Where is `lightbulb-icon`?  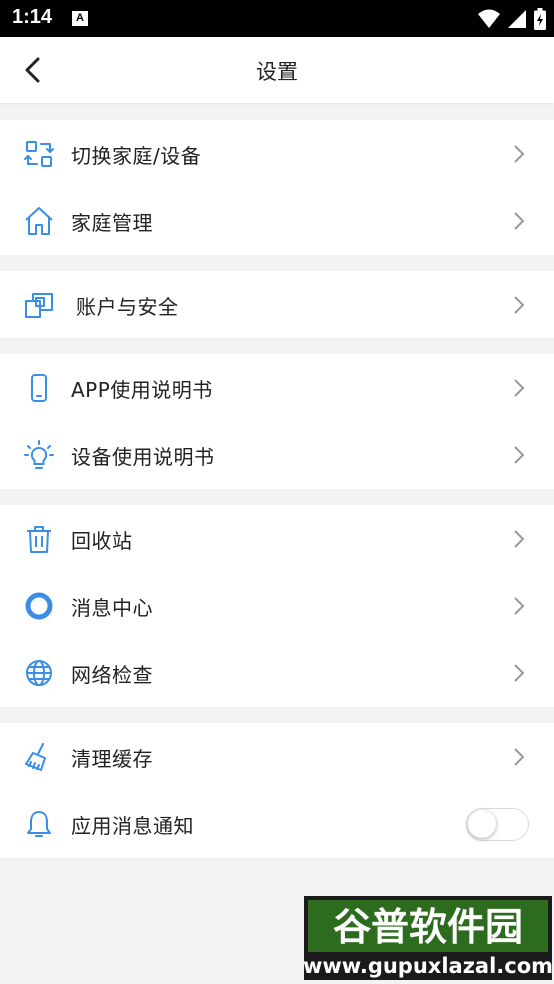
lightbulb-icon is located at coordinates (39, 454).